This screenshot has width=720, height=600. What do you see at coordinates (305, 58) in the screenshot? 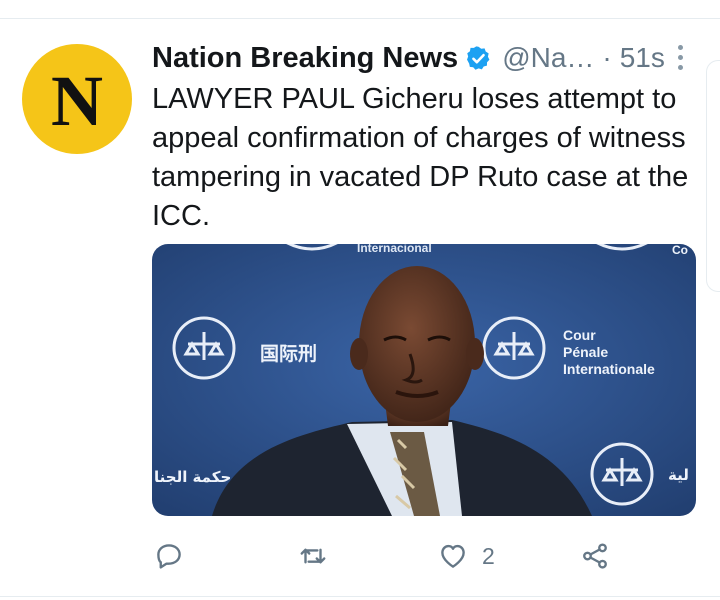
I see `display-name: Nation Breaking News` at bounding box center [305, 58].